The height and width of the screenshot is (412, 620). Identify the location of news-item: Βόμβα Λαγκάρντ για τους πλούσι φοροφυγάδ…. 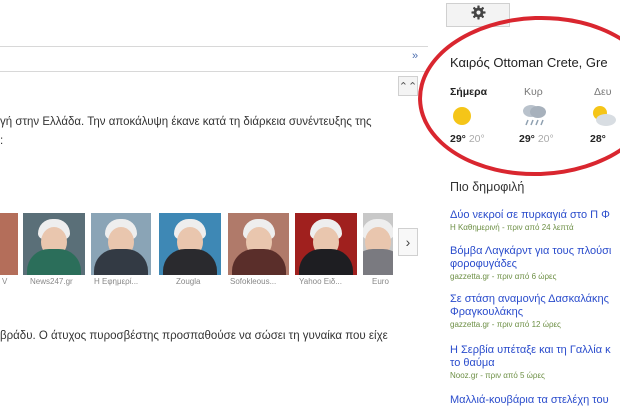
(530, 263).